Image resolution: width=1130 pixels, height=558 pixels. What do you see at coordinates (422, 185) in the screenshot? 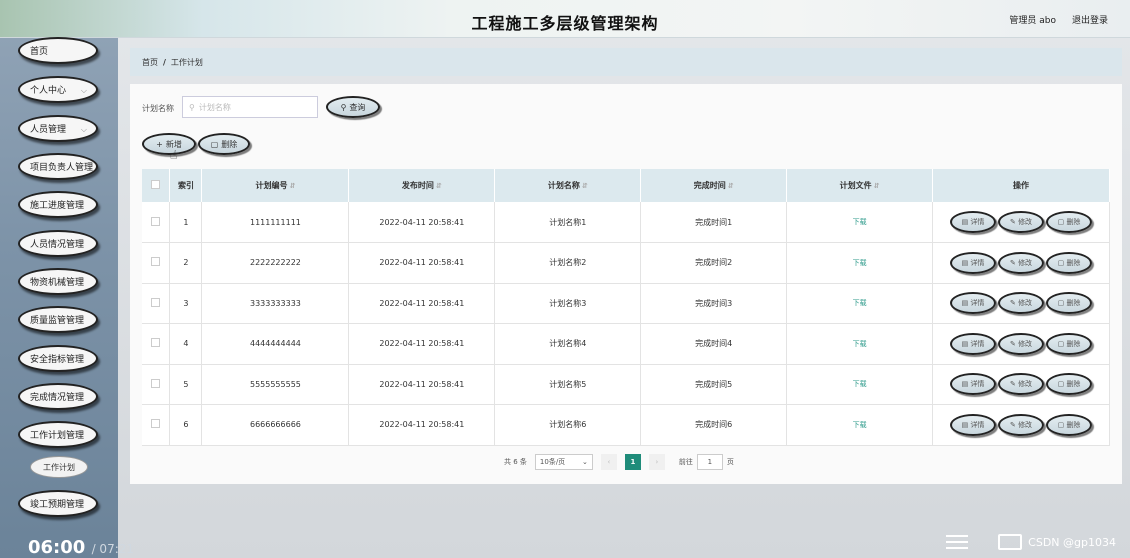
I see `column-header-time: 发布时间 ⇵` at bounding box center [422, 185].